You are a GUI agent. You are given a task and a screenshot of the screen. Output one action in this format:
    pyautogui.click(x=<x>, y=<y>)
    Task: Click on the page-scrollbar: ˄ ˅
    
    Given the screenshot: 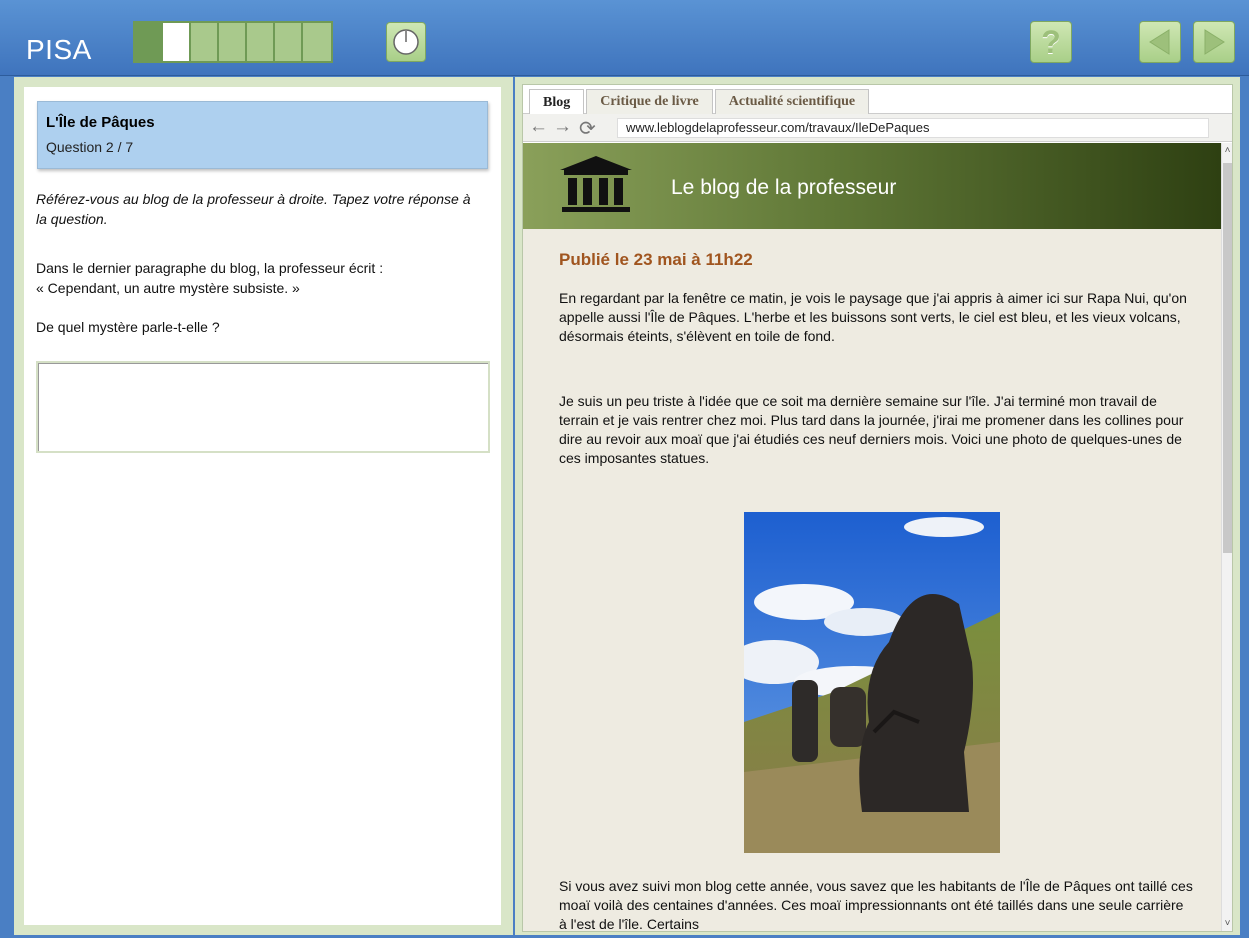 What is the action you would take?
    pyautogui.click(x=1226, y=537)
    